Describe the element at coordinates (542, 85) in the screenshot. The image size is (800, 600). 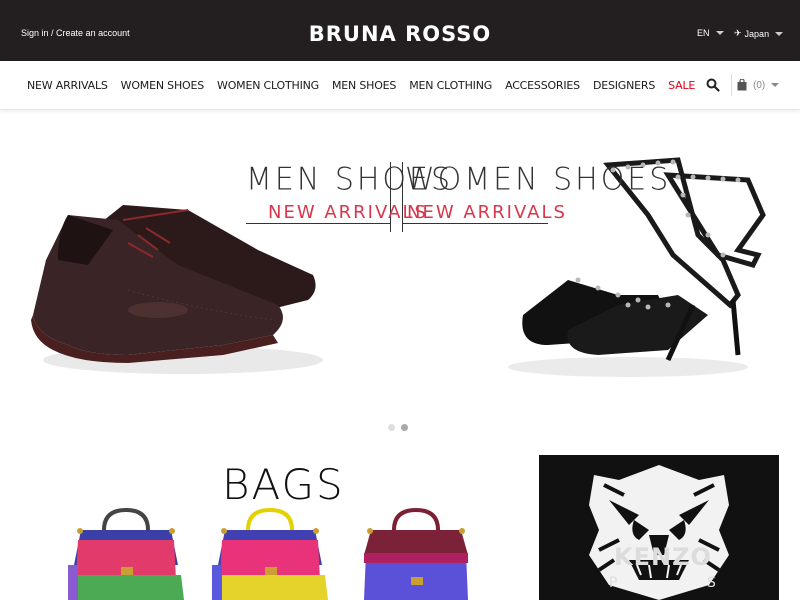
I see `nav-item-accessories: ACCESSORIES` at that location.